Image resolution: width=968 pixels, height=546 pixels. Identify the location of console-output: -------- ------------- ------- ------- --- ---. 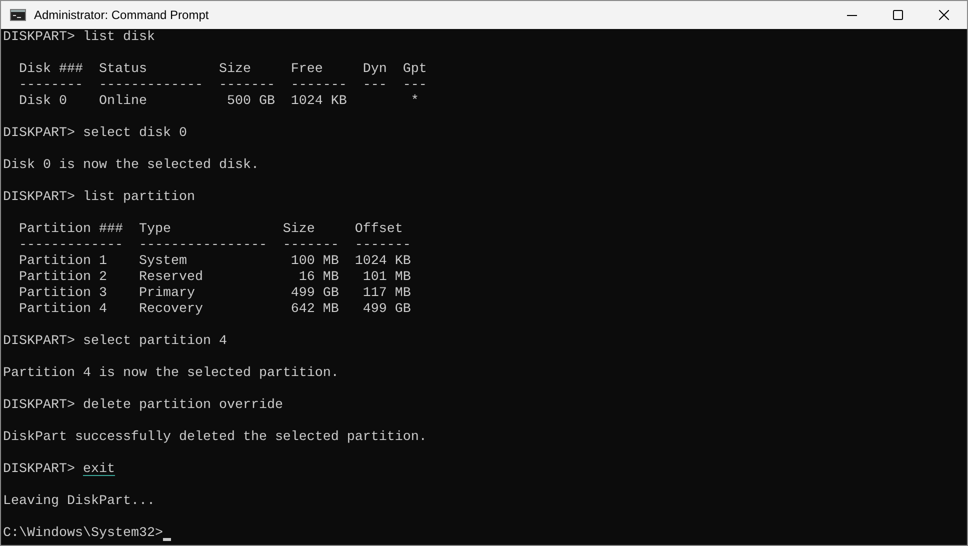
(222, 85).